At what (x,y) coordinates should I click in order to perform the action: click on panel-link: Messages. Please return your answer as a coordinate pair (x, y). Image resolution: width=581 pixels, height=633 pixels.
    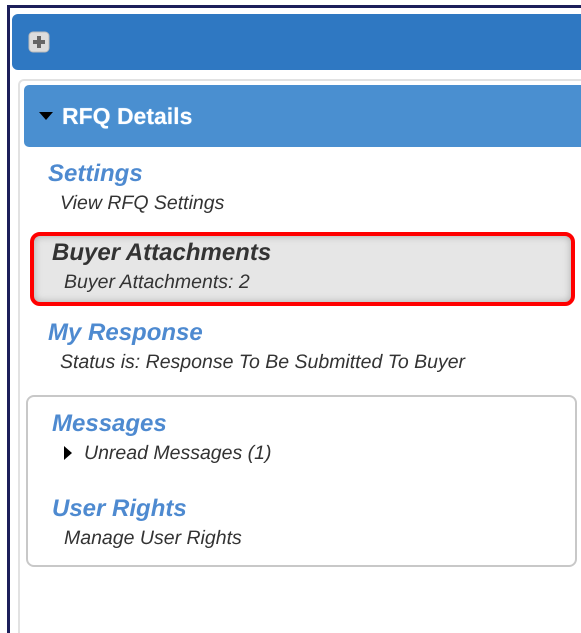
    Looking at the image, I should click on (109, 424).